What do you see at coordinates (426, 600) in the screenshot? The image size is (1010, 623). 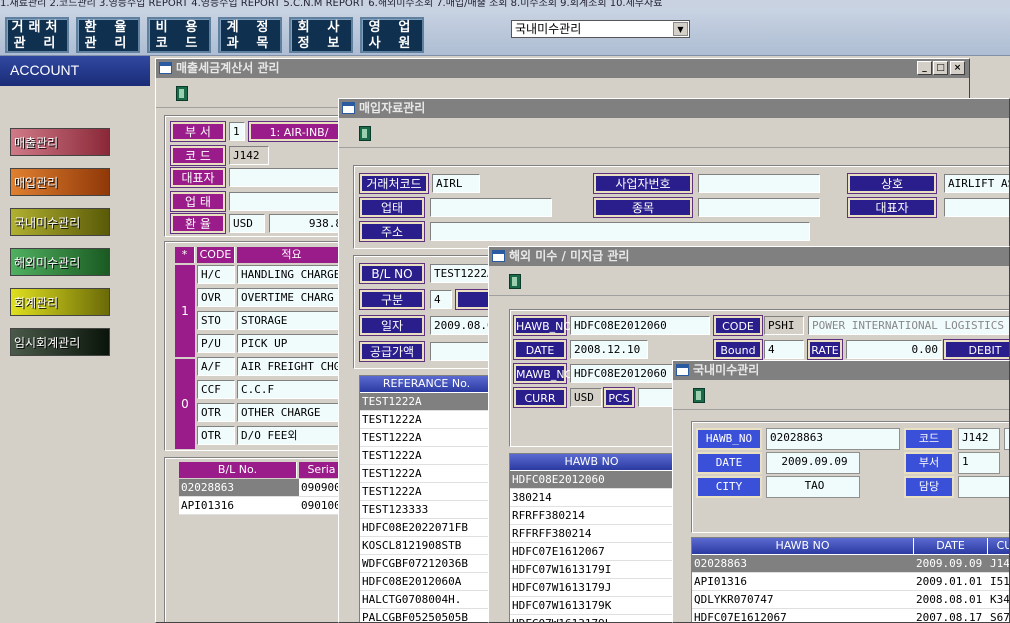 I see `reference-row: HALCTG0708004H.` at bounding box center [426, 600].